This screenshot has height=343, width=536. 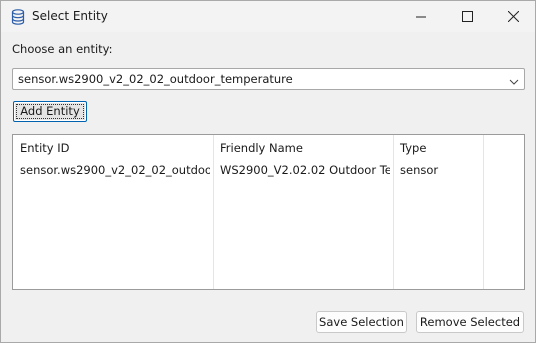 I want to click on title-bar: Select Entity, so click(x=268, y=16).